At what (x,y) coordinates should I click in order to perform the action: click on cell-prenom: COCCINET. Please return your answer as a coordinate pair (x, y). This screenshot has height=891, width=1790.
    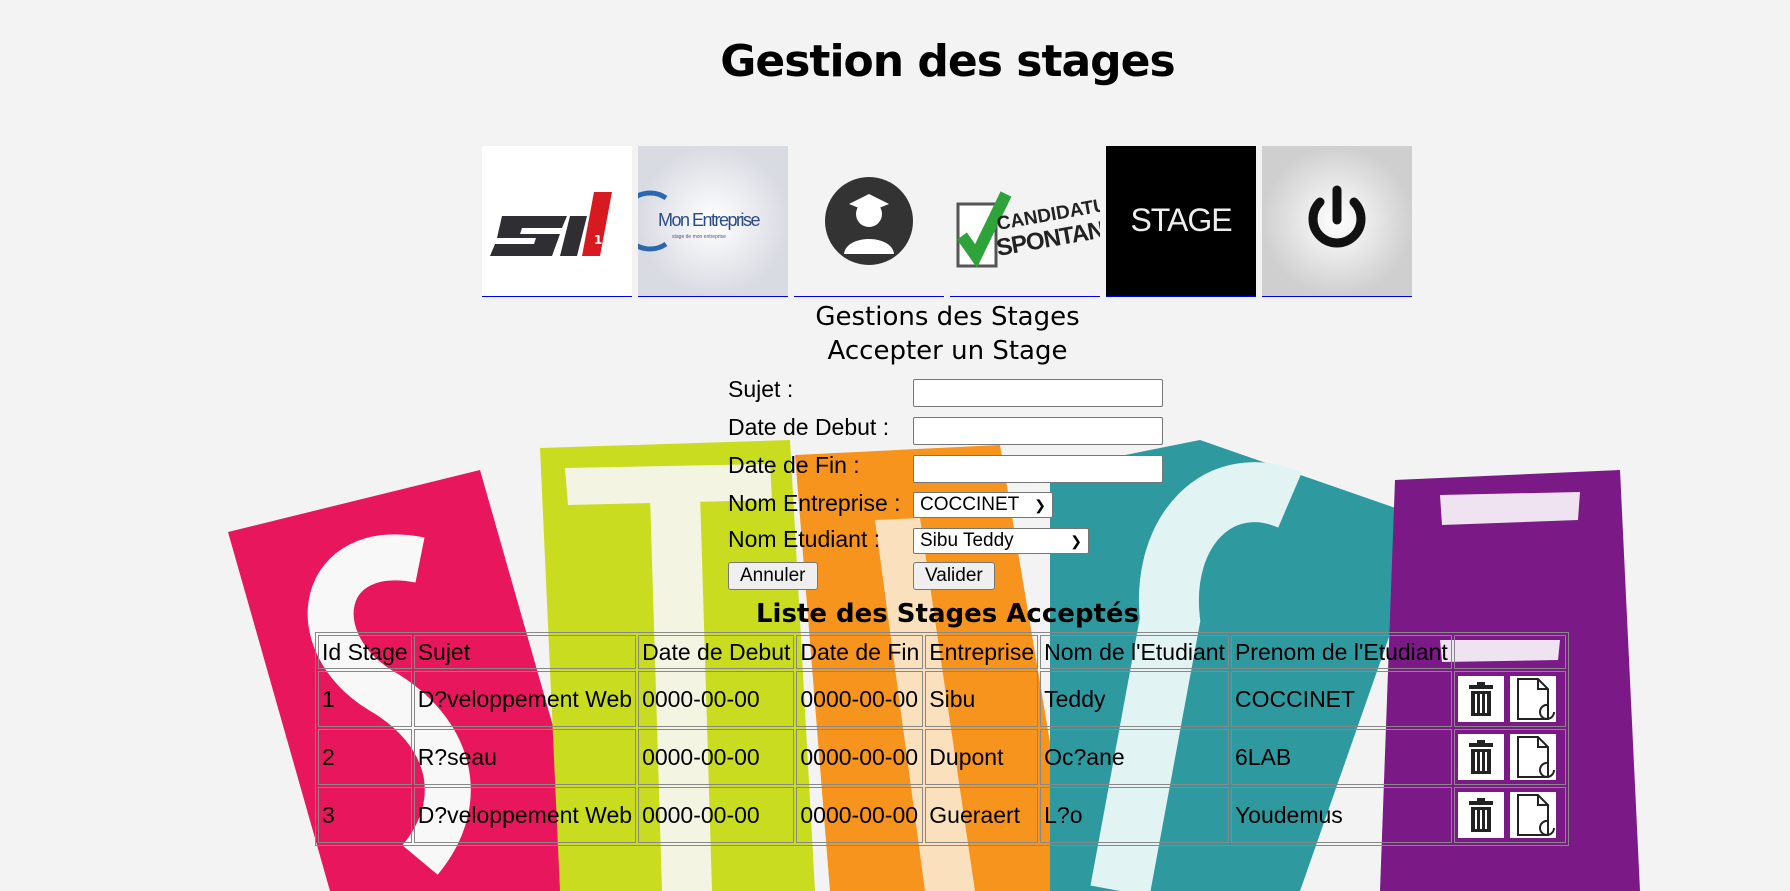
    Looking at the image, I should click on (1341, 699).